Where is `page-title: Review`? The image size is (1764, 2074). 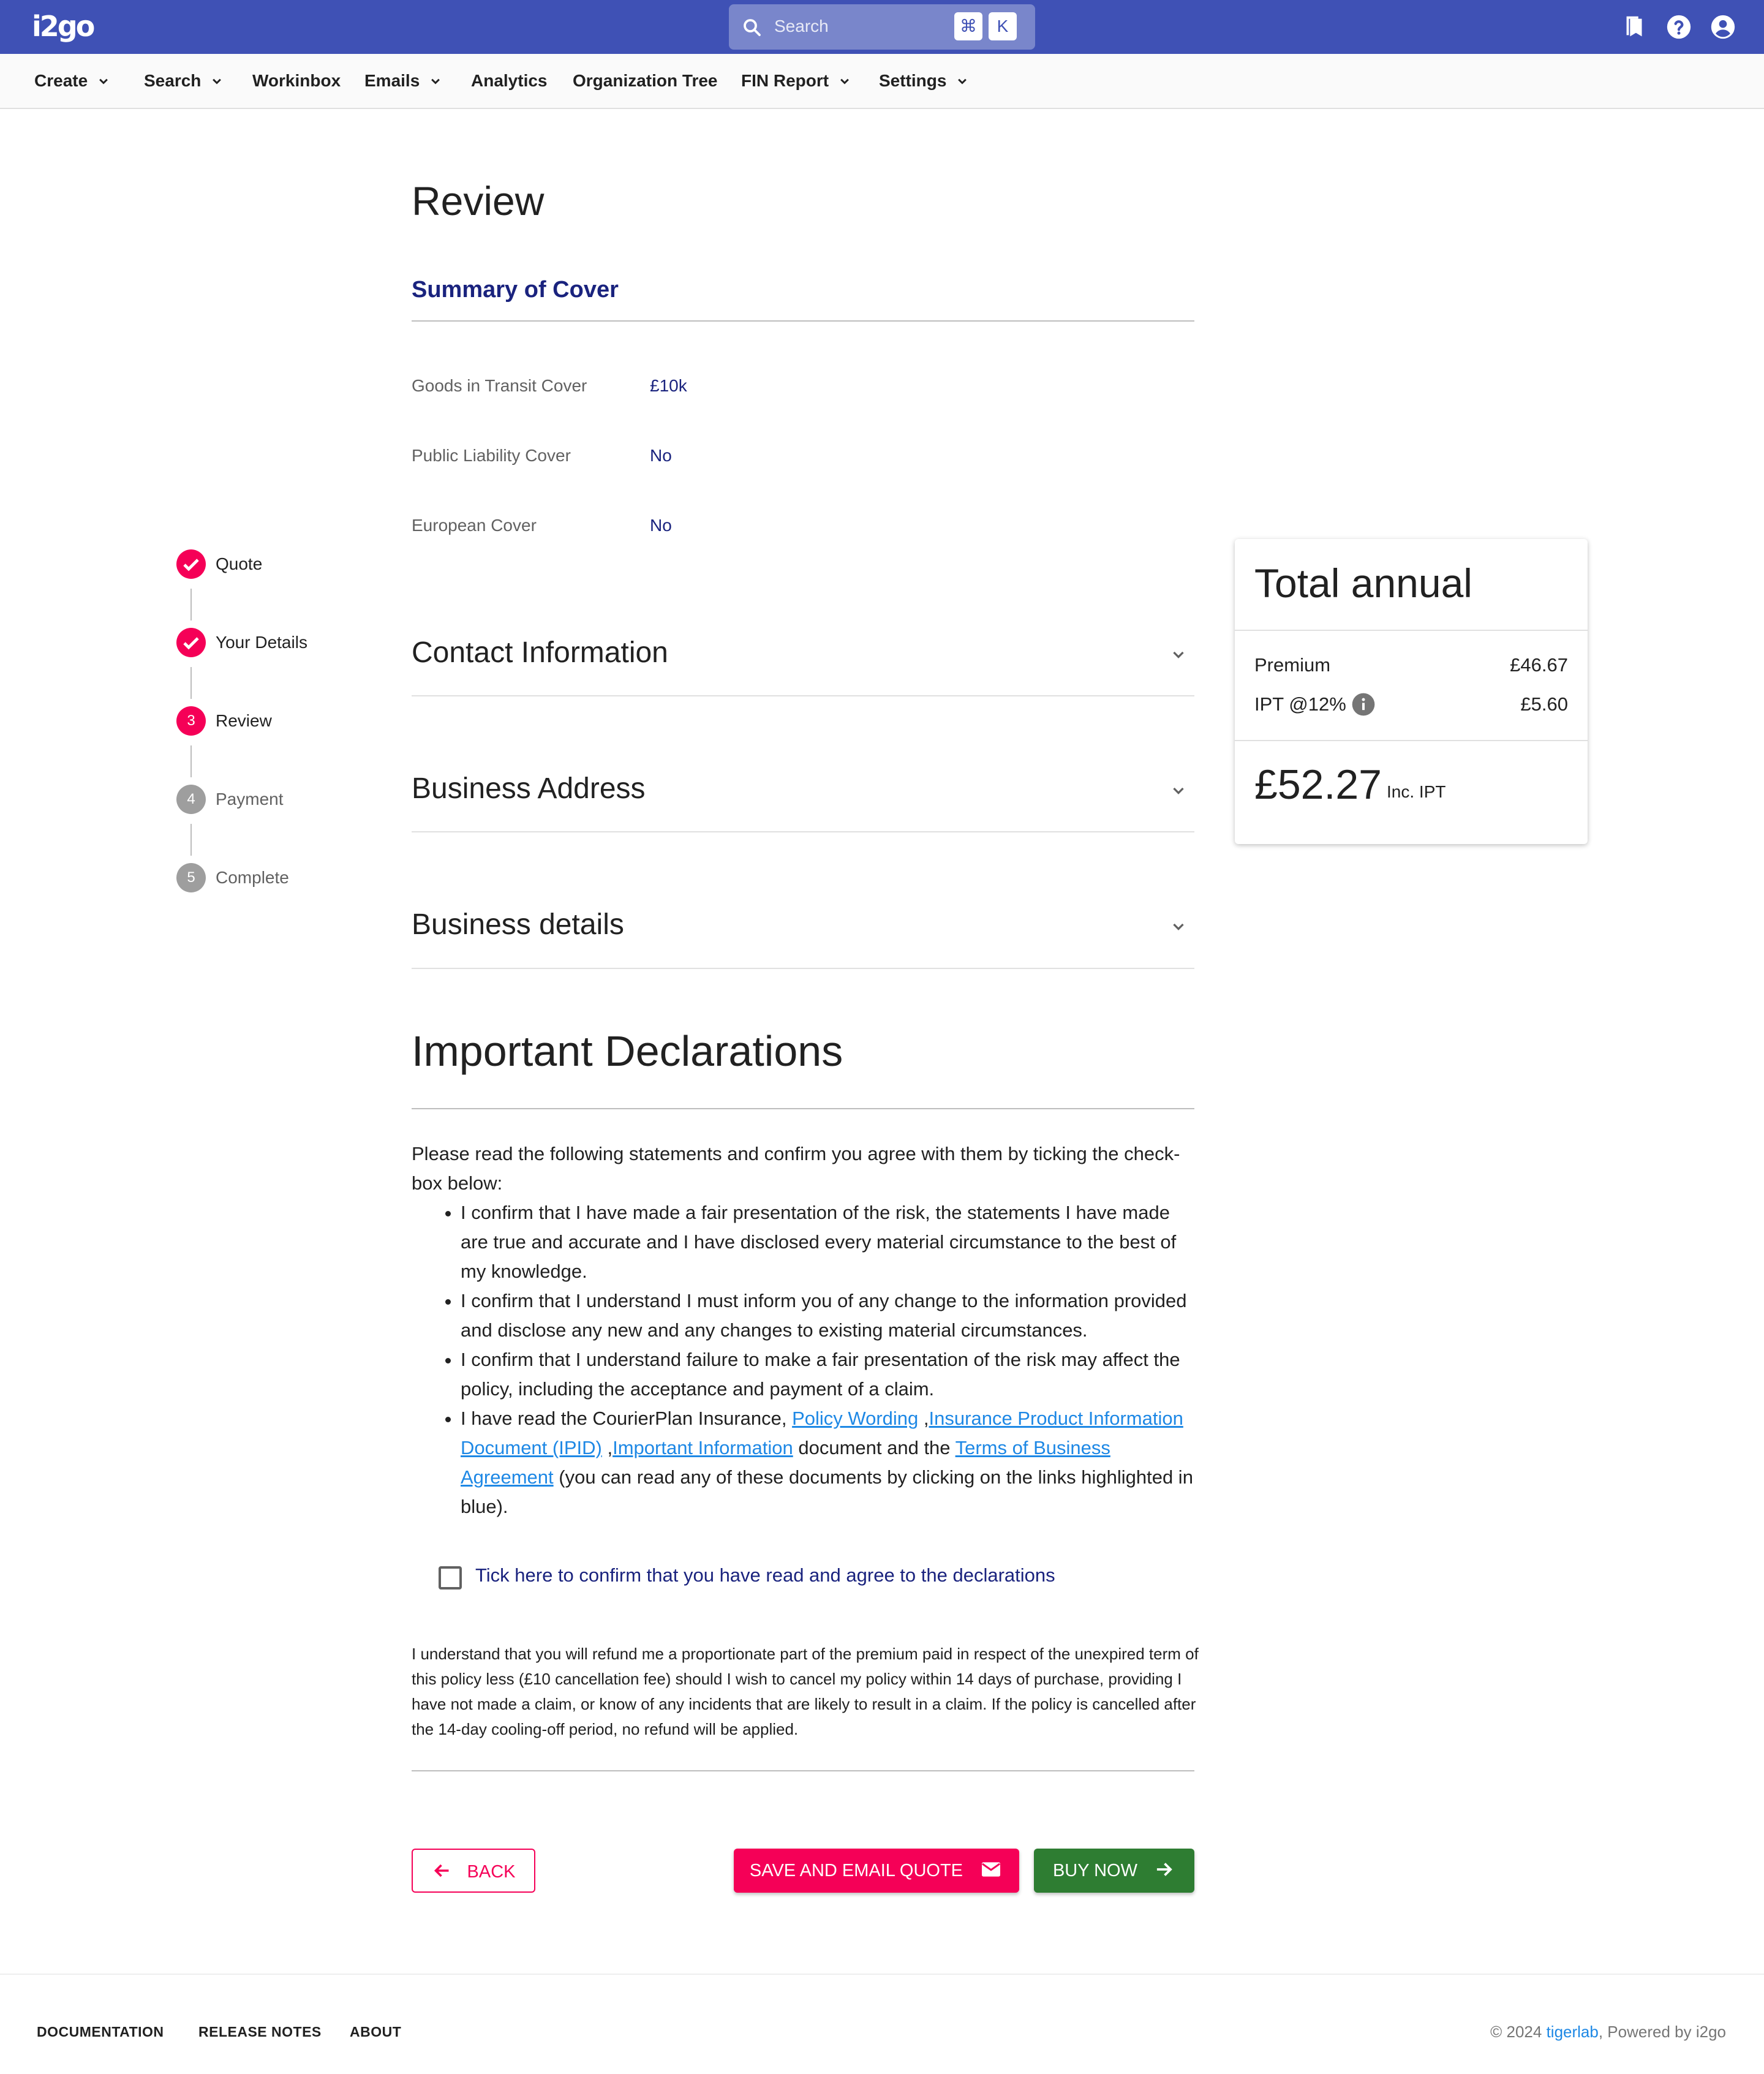 page-title: Review is located at coordinates (479, 201).